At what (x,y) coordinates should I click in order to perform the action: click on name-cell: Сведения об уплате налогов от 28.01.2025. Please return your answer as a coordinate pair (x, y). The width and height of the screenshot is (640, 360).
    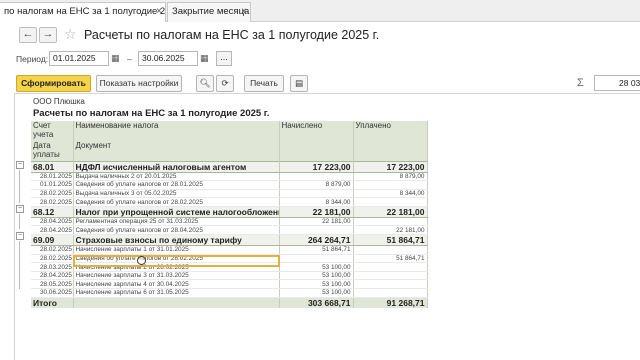
    Looking at the image, I should click on (176, 185).